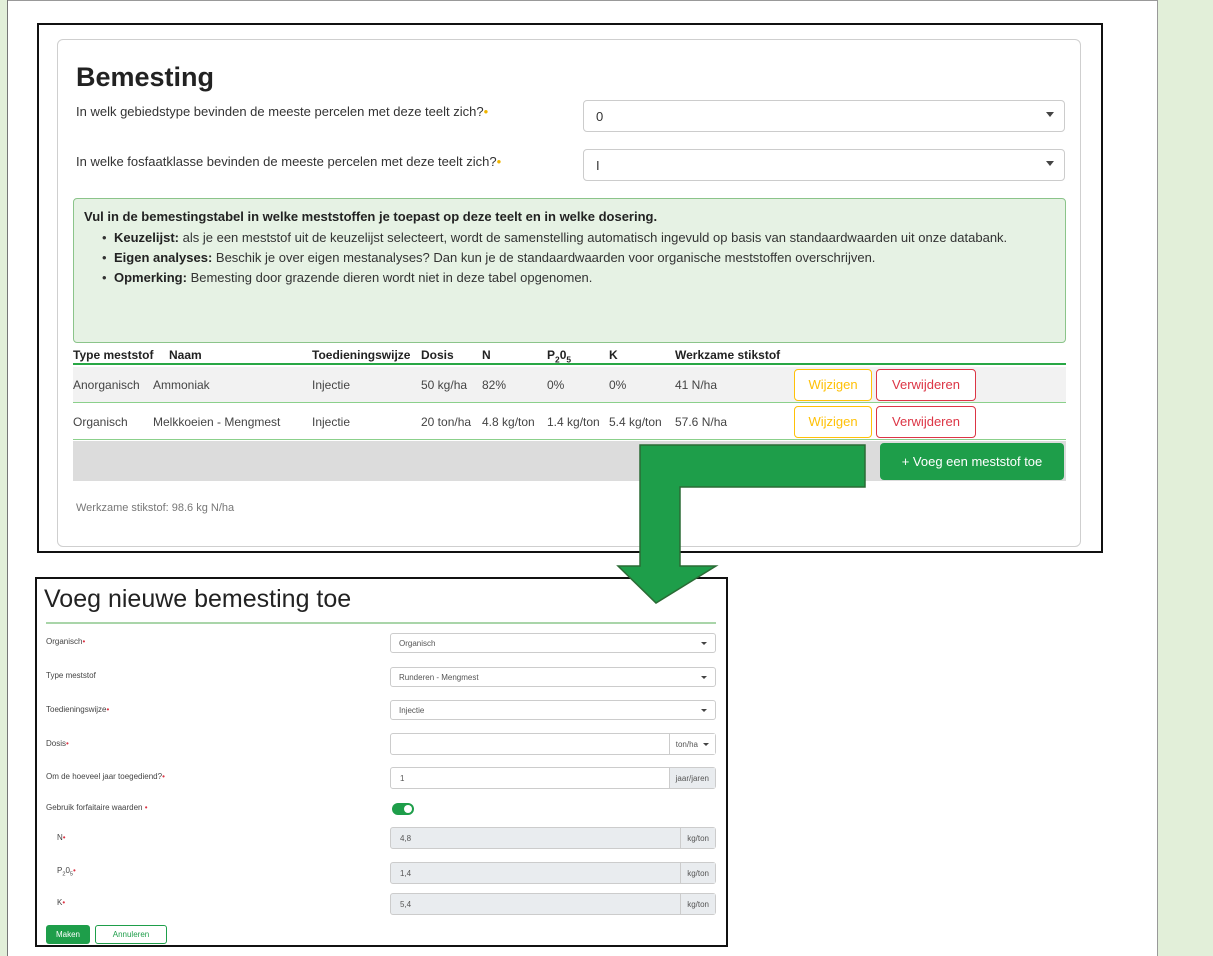  Describe the element at coordinates (198, 599) in the screenshot. I see `modal-title: Voeg nieuwe bemesting toe` at that location.